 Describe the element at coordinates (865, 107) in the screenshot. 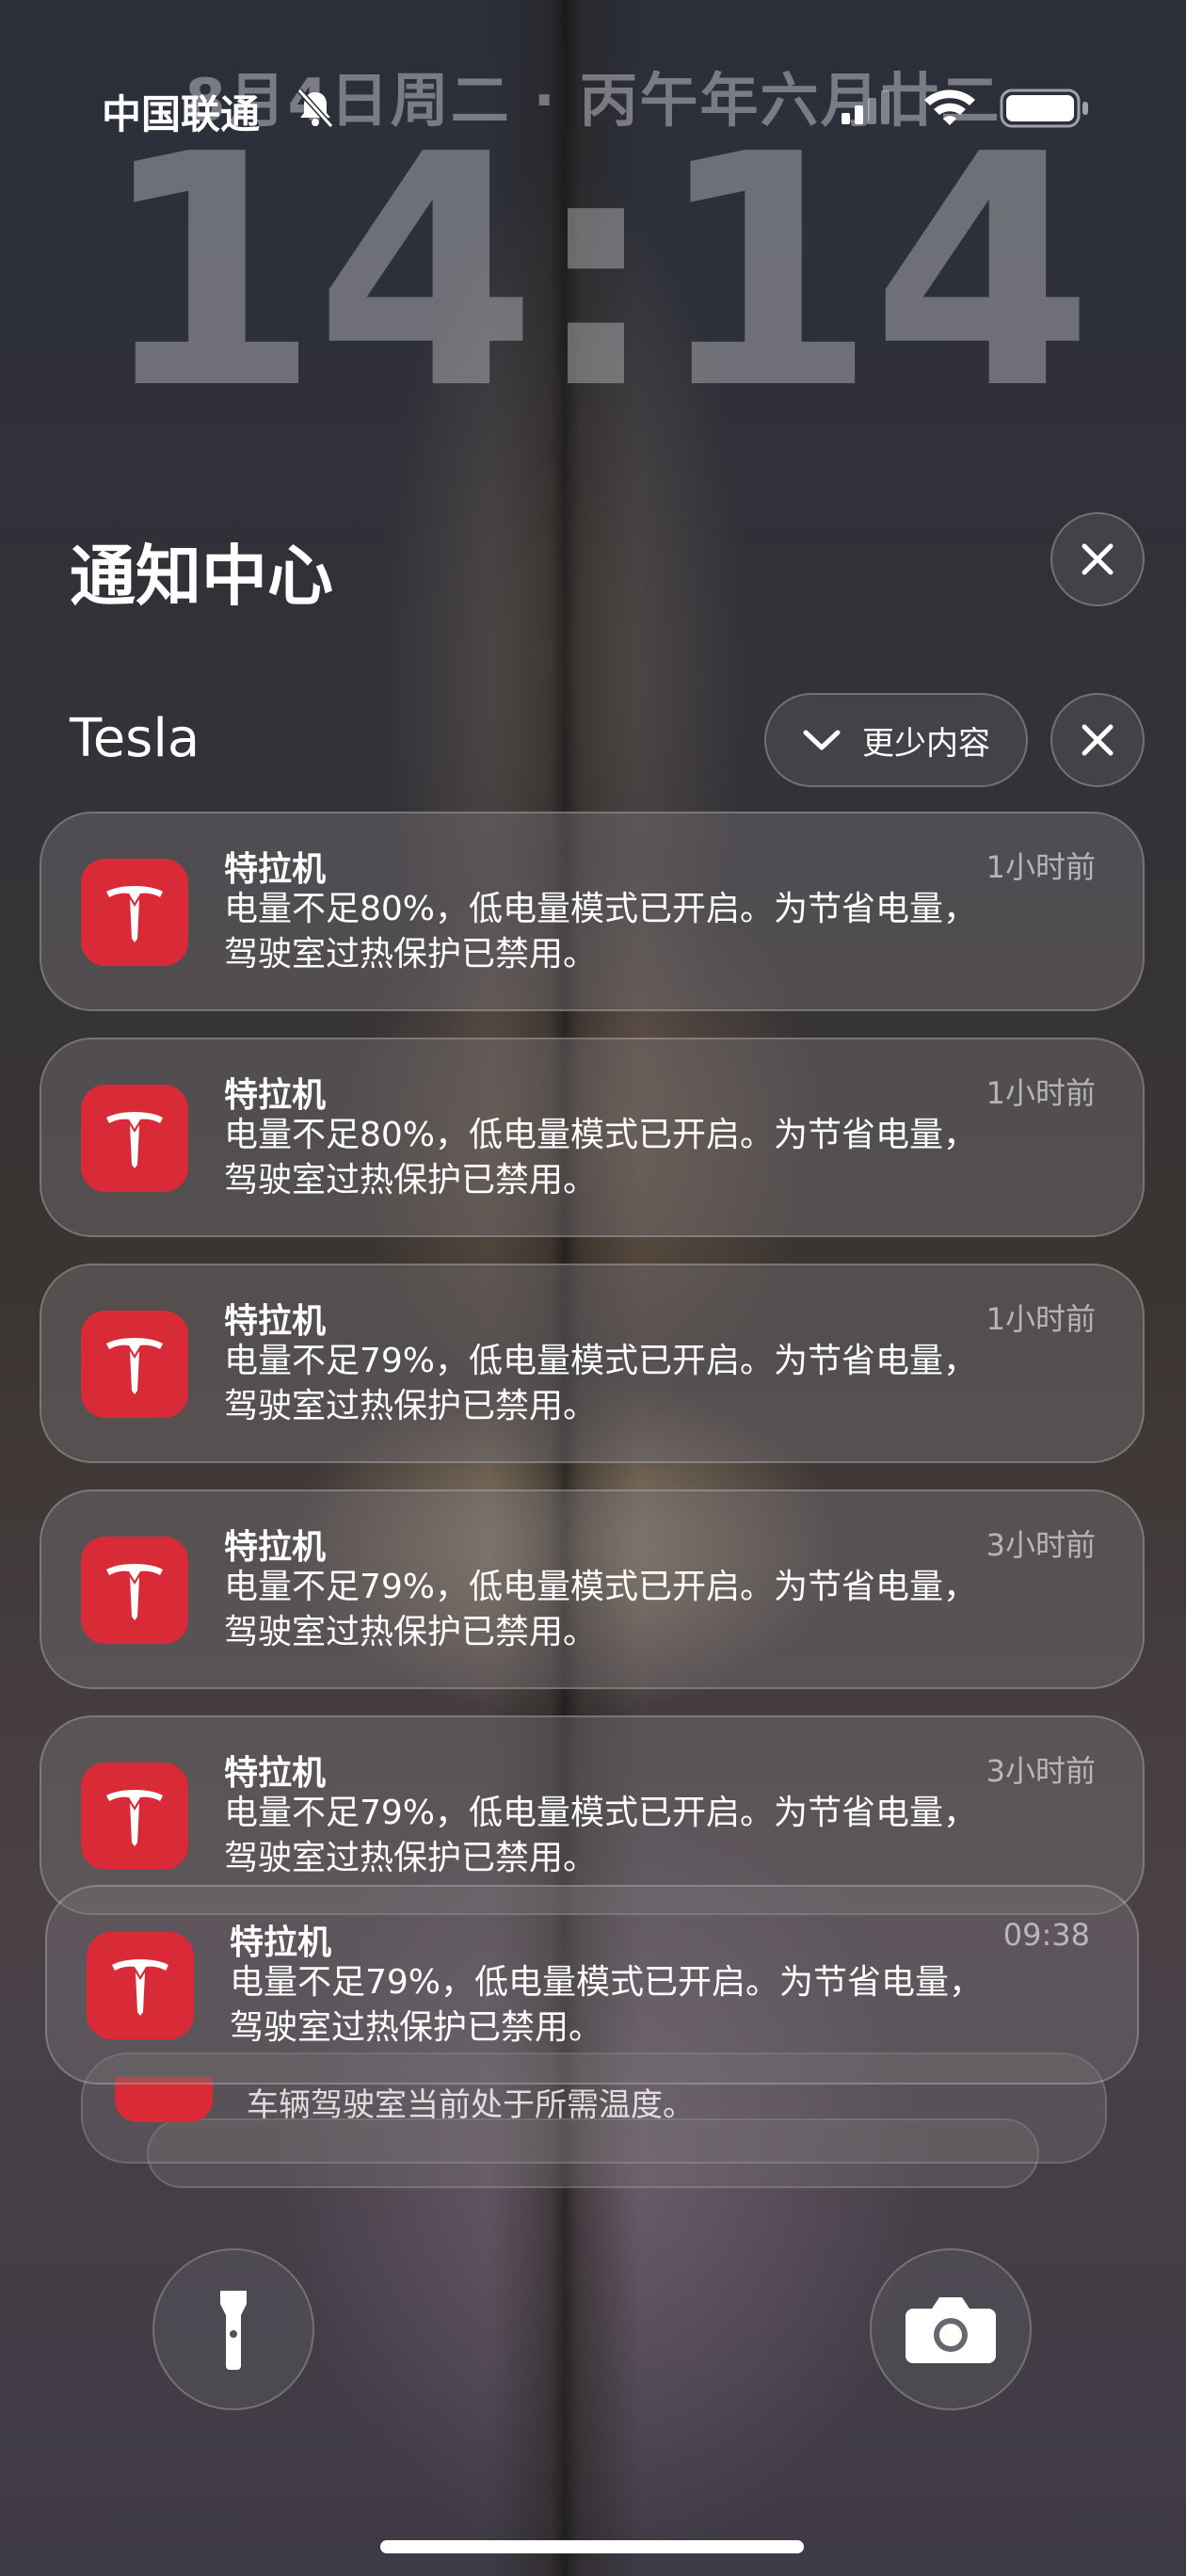

I see `cellular-signal-icon` at that location.